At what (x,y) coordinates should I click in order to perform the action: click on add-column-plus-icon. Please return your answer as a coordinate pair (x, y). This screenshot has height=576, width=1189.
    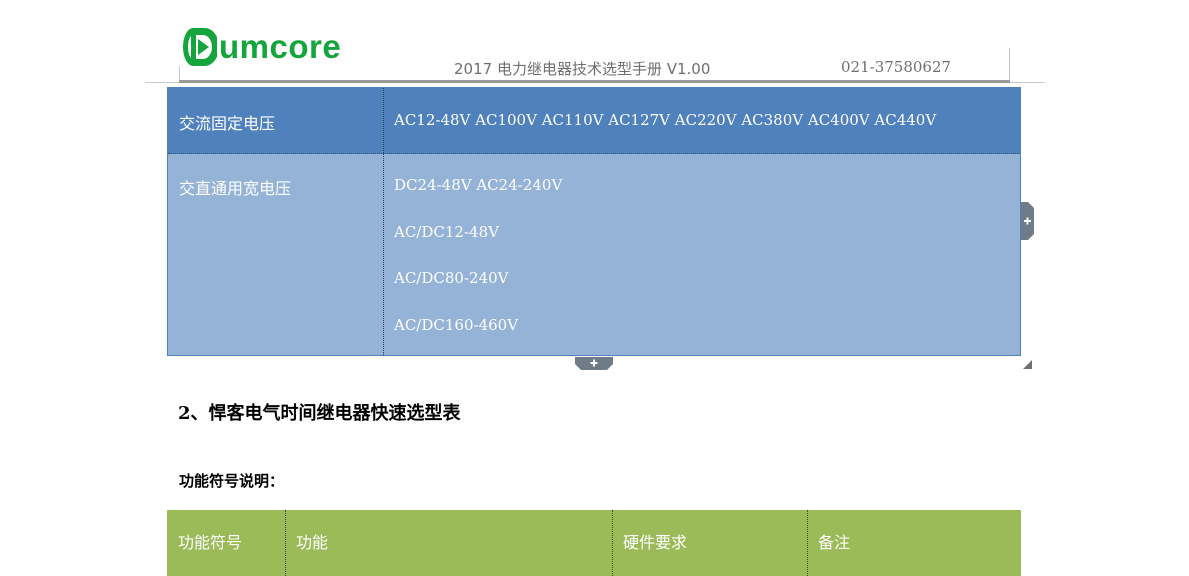
    Looking at the image, I should click on (1027, 221).